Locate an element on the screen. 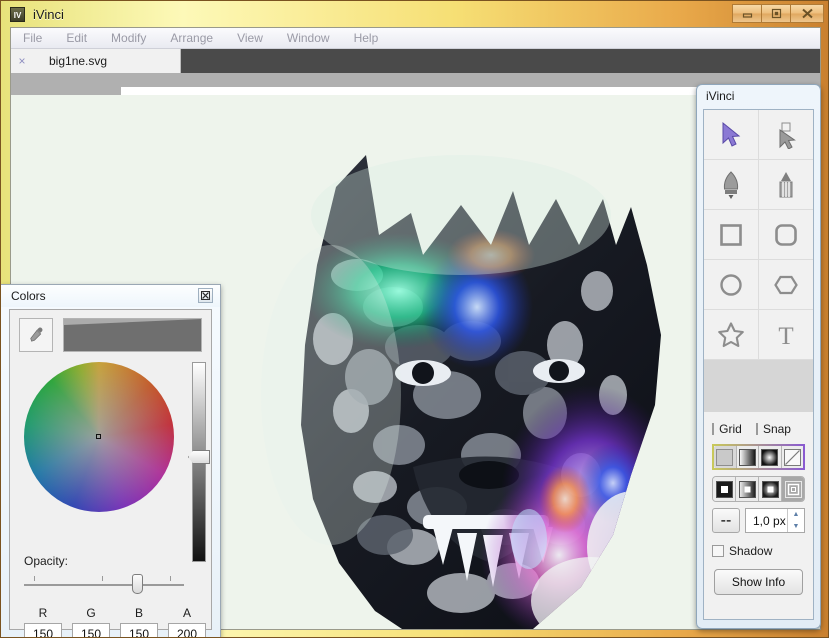 This screenshot has width=829, height=638. close-button is located at coordinates (807, 13).